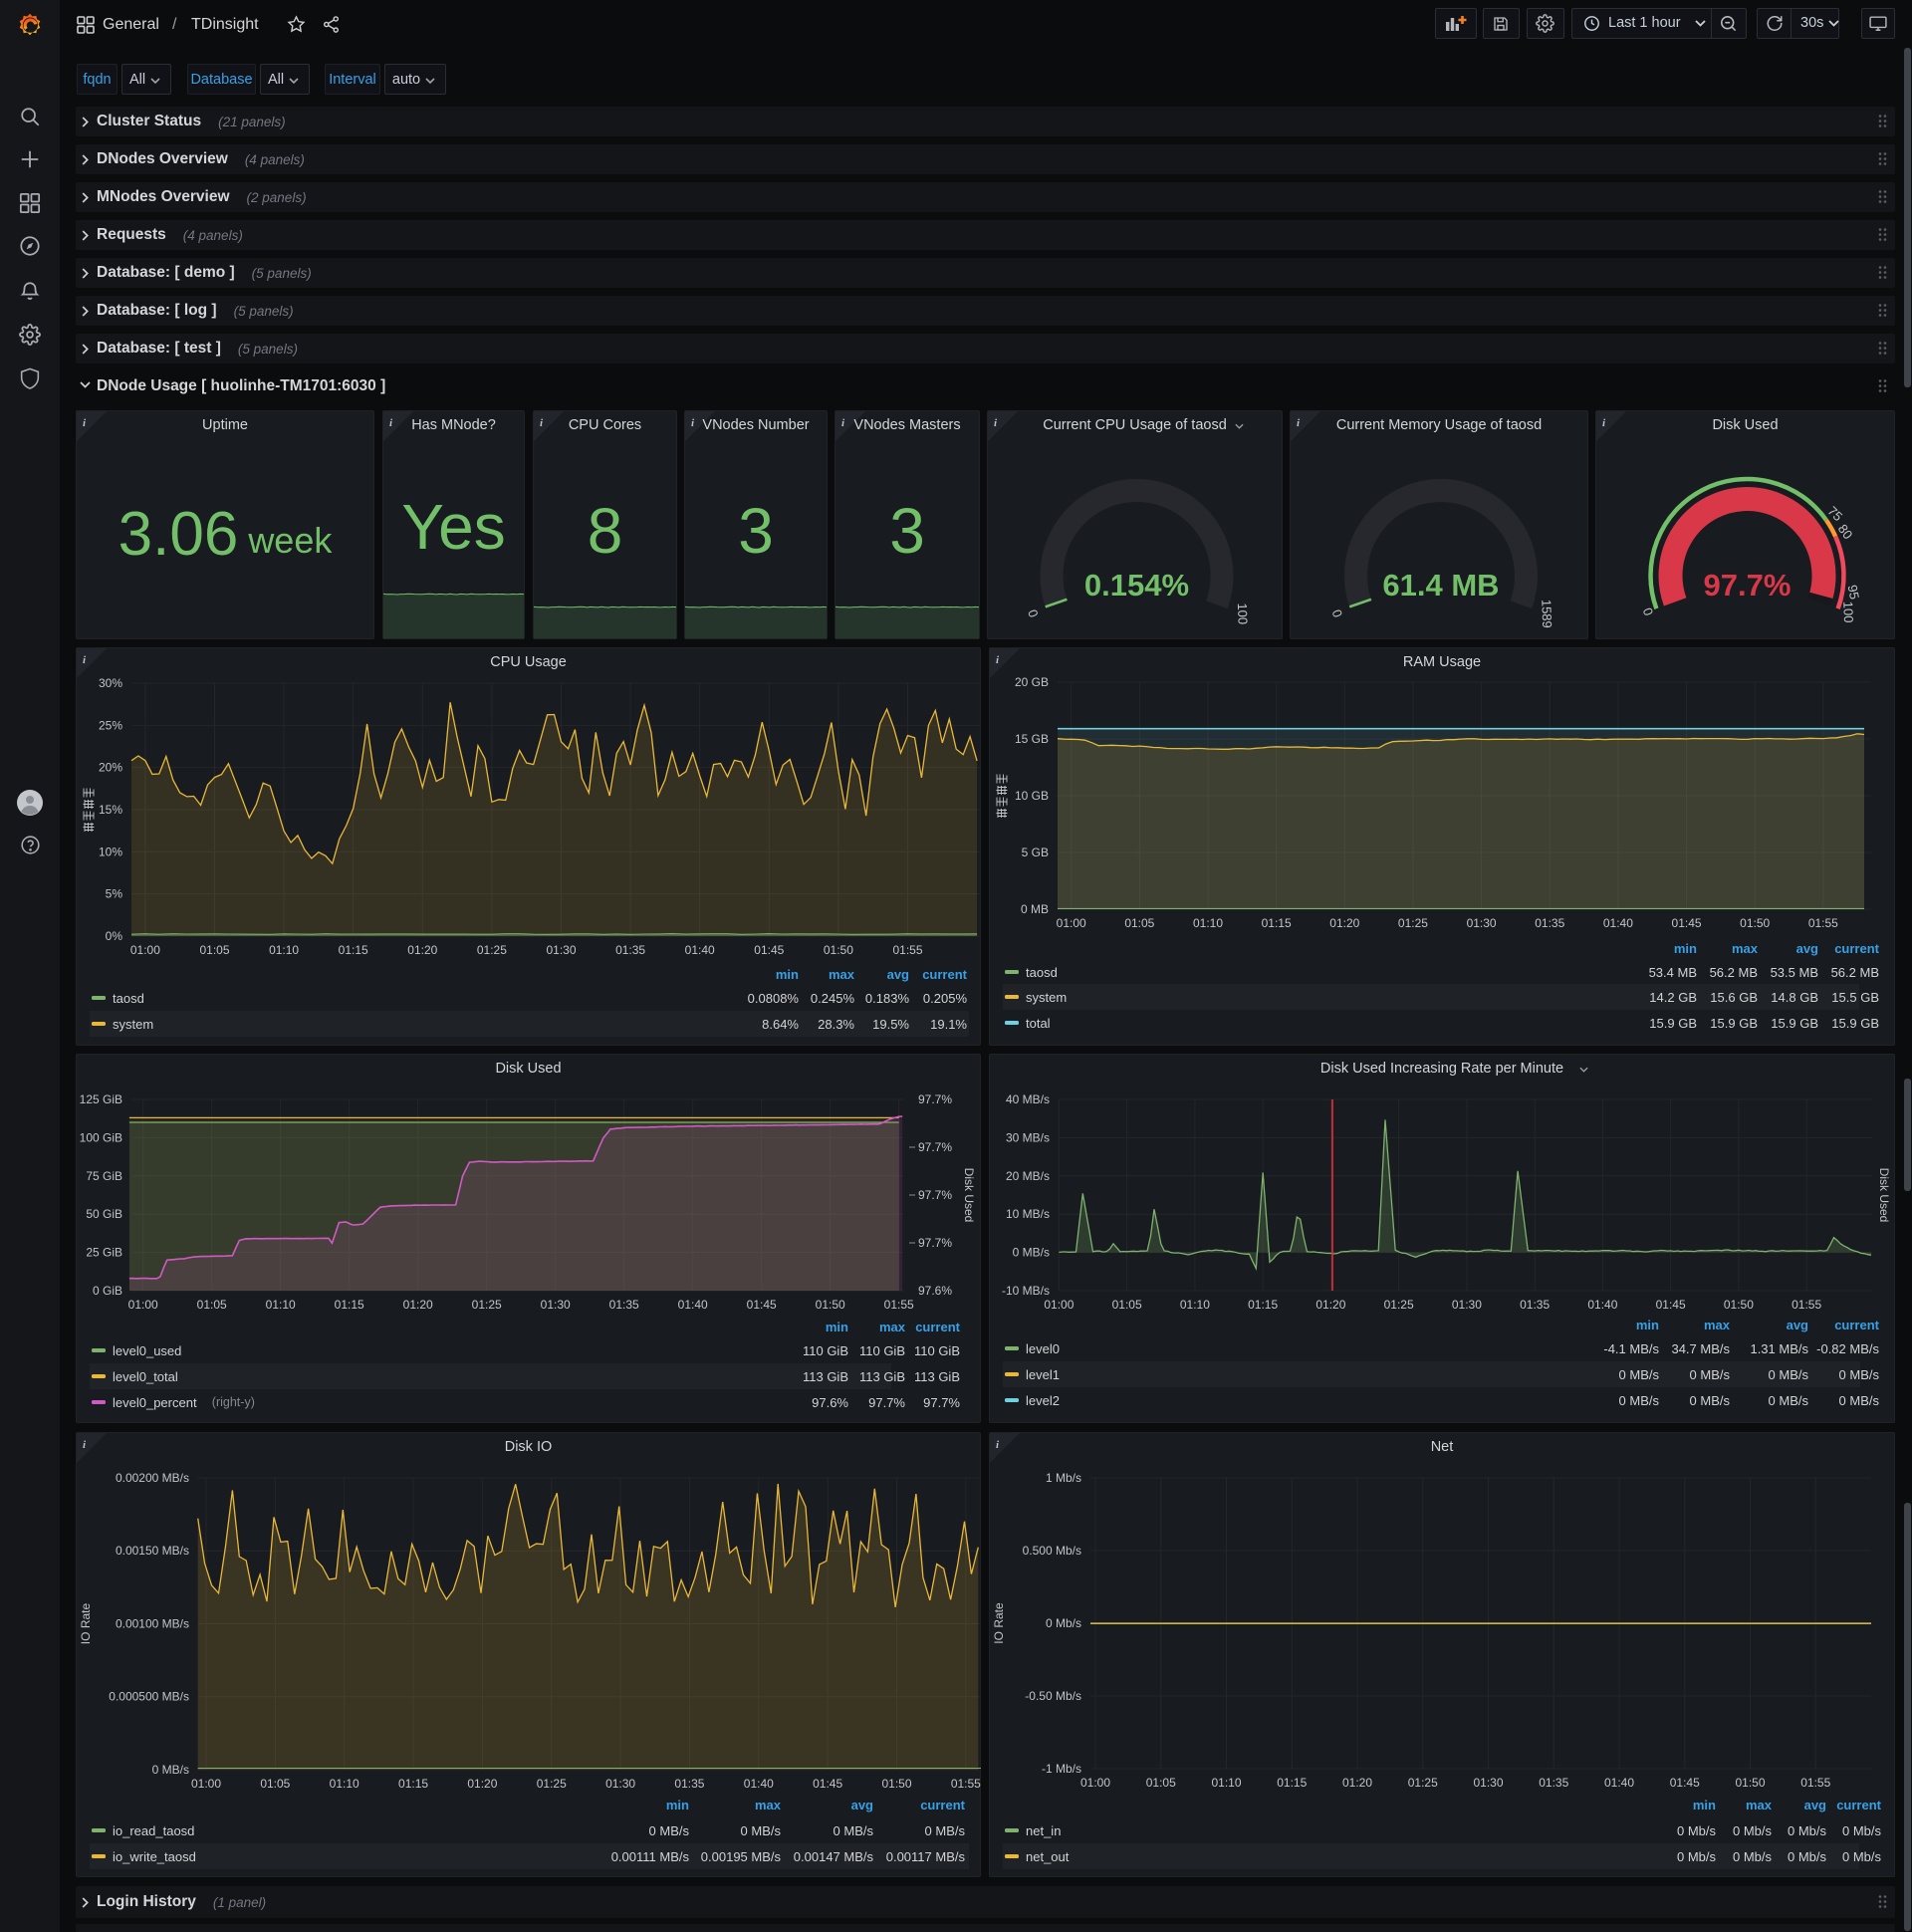 This screenshot has width=1912, height=1932. I want to click on svg-text: 0.00150 MB/s, so click(152, 1551).